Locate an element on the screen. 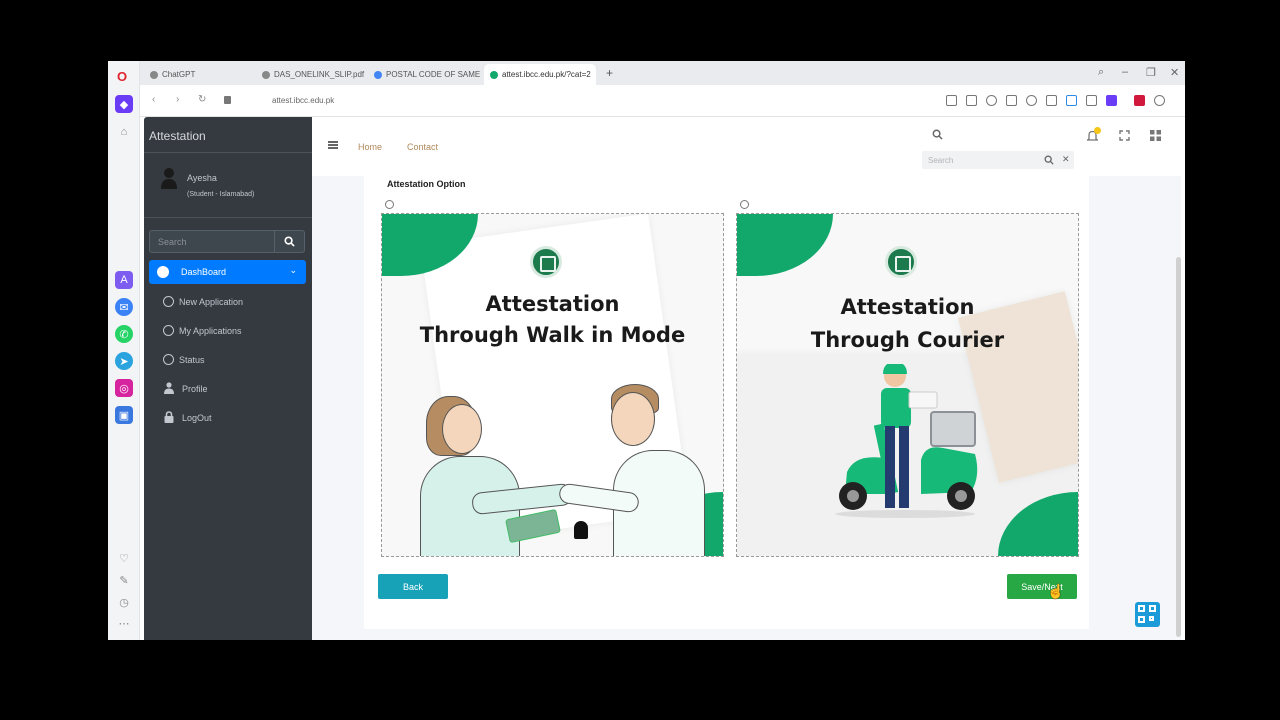 The image size is (1280, 720). minimize-button: – is located at coordinates (1125, 72).